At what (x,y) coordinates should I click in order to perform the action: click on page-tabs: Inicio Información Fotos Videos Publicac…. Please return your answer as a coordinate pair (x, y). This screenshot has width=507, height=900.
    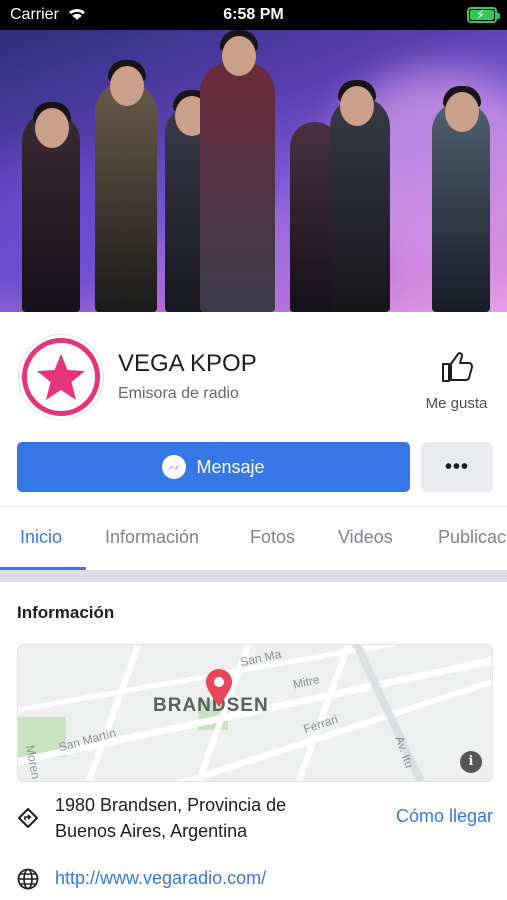
    Looking at the image, I should click on (253, 538).